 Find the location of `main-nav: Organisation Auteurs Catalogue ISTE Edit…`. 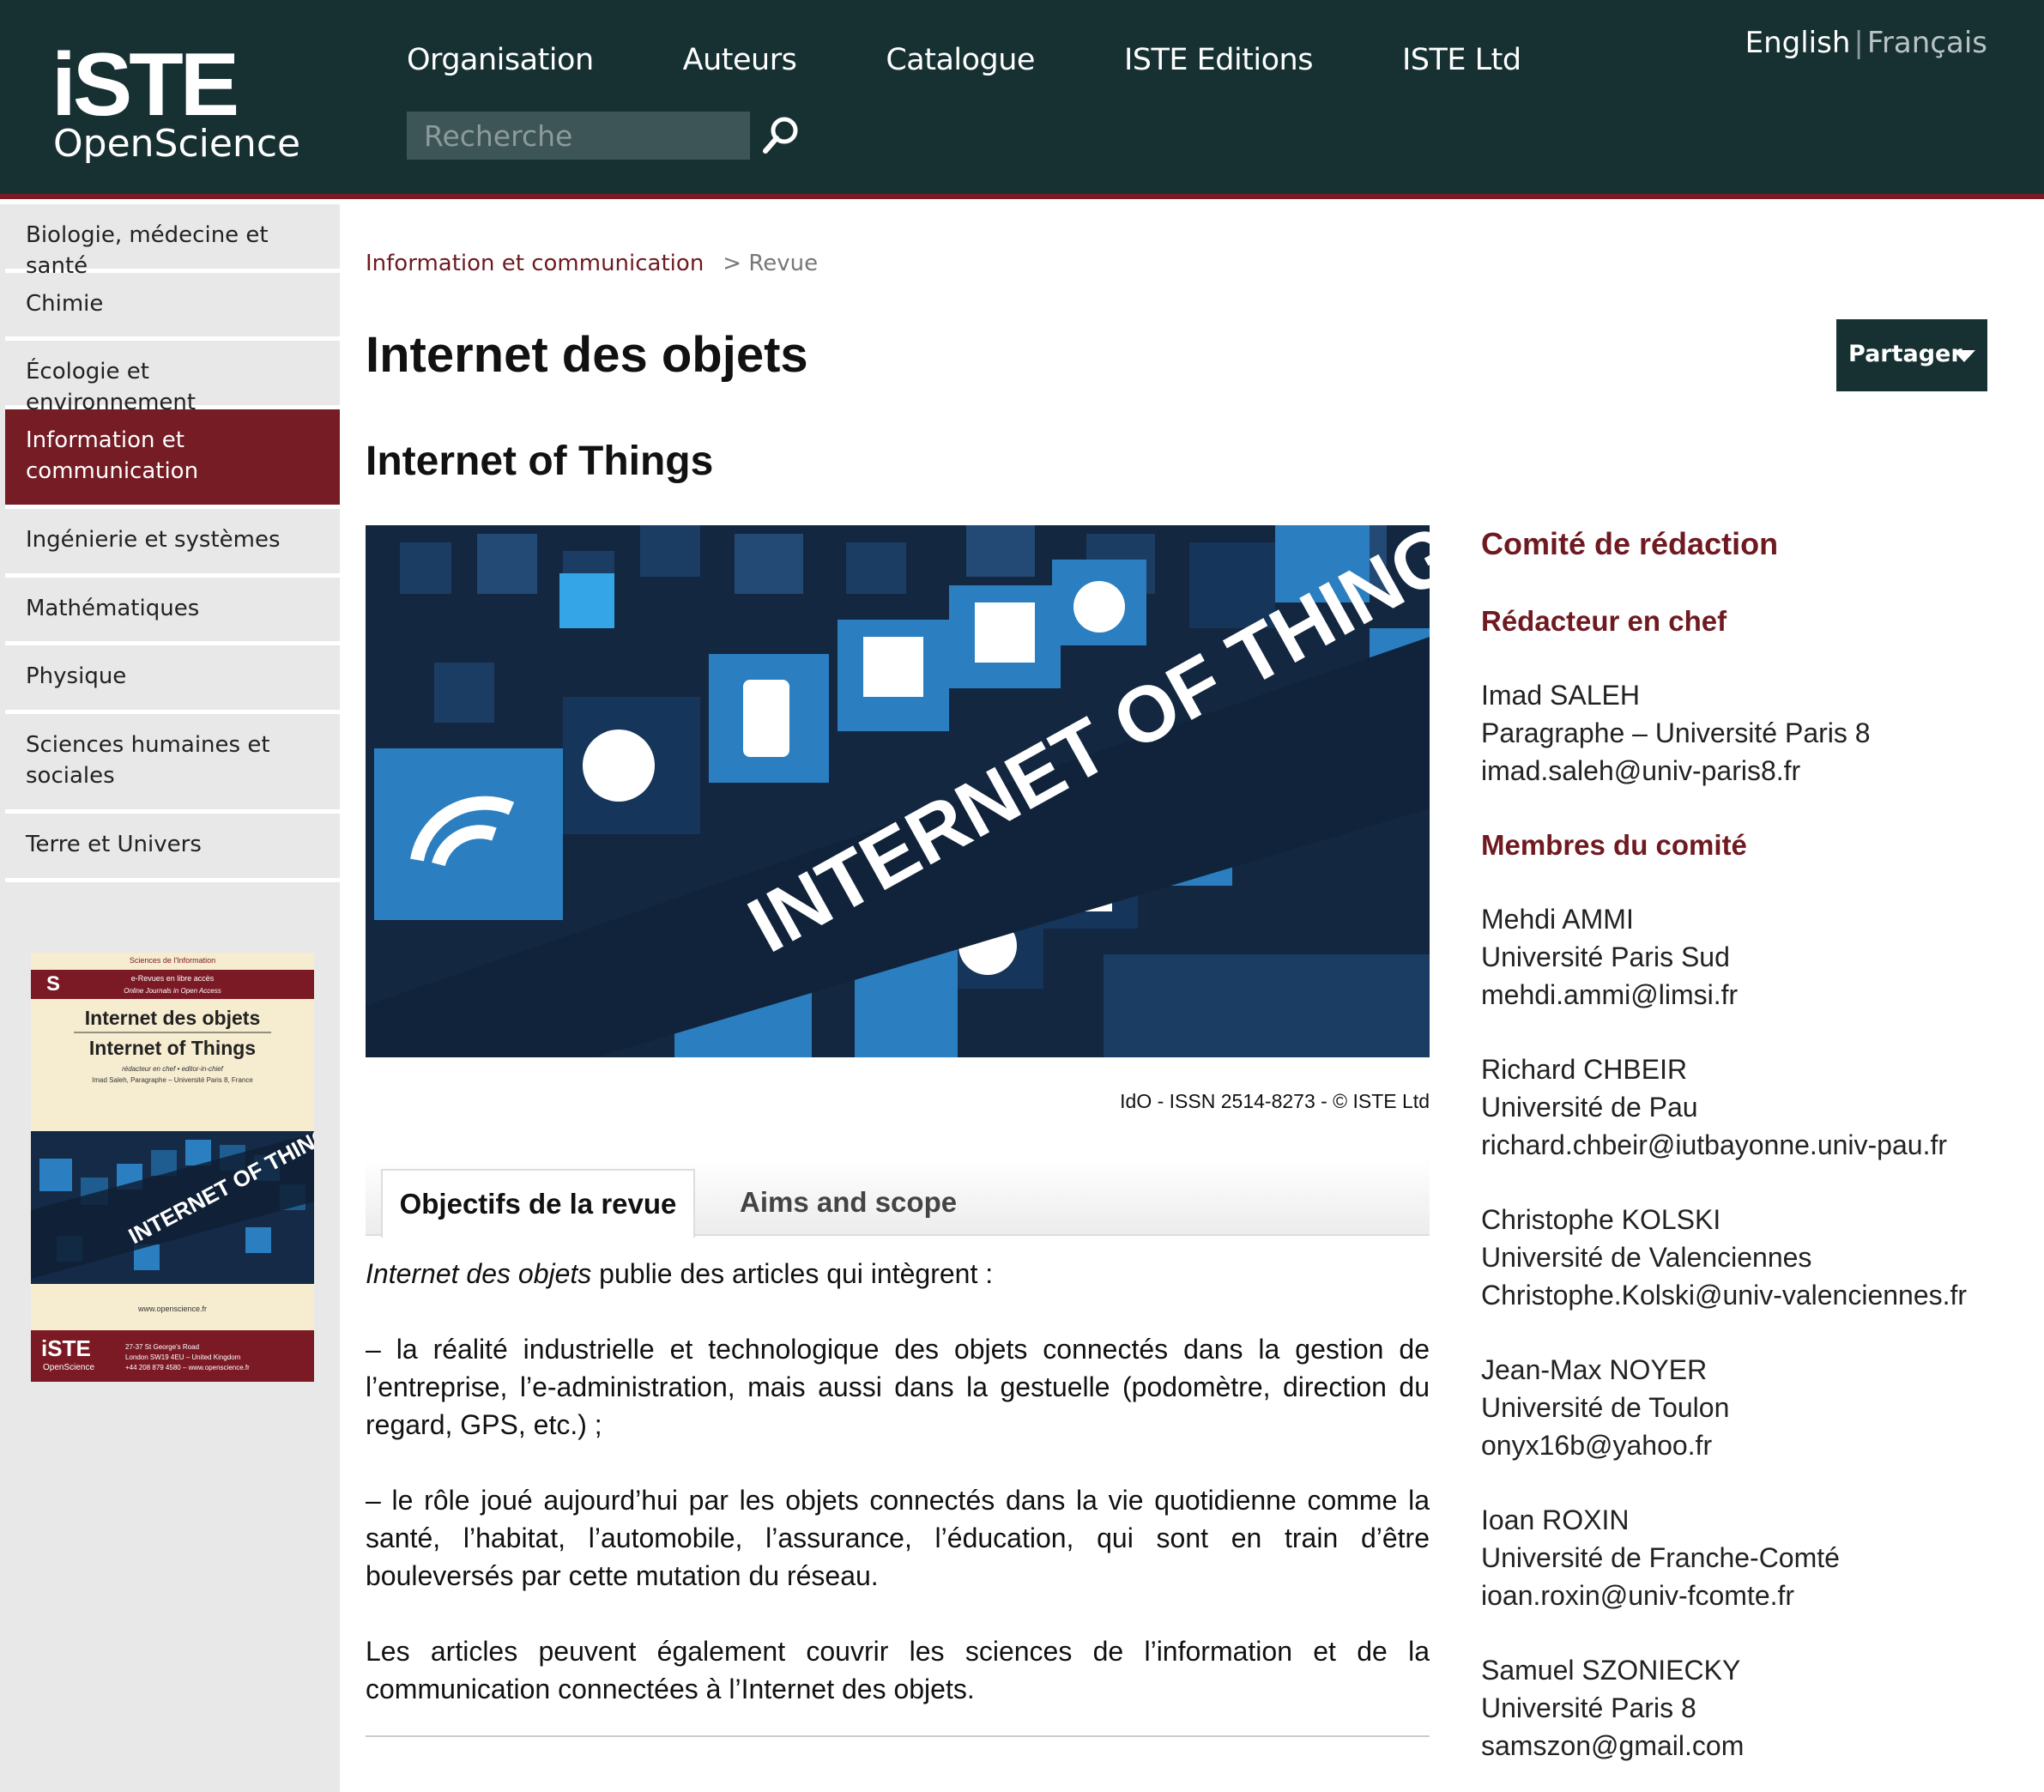

main-nav: Organisation Auteurs Catalogue ISTE Edit… is located at coordinates (1009, 60).